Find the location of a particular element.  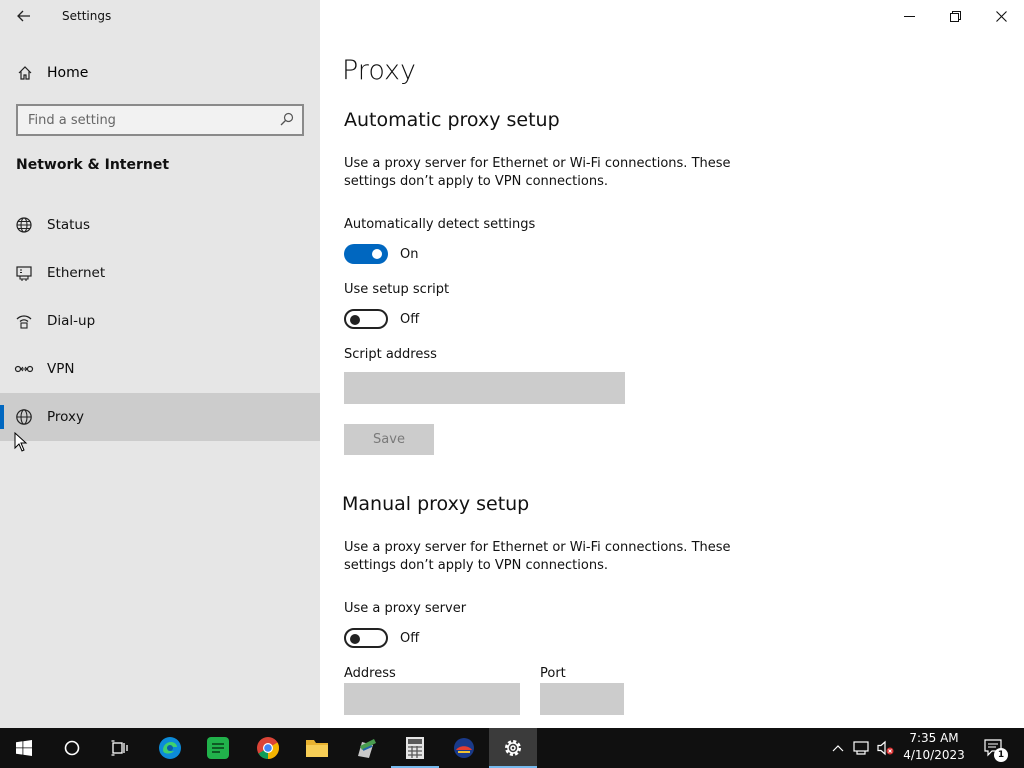

paint-icon is located at coordinates (367, 748).